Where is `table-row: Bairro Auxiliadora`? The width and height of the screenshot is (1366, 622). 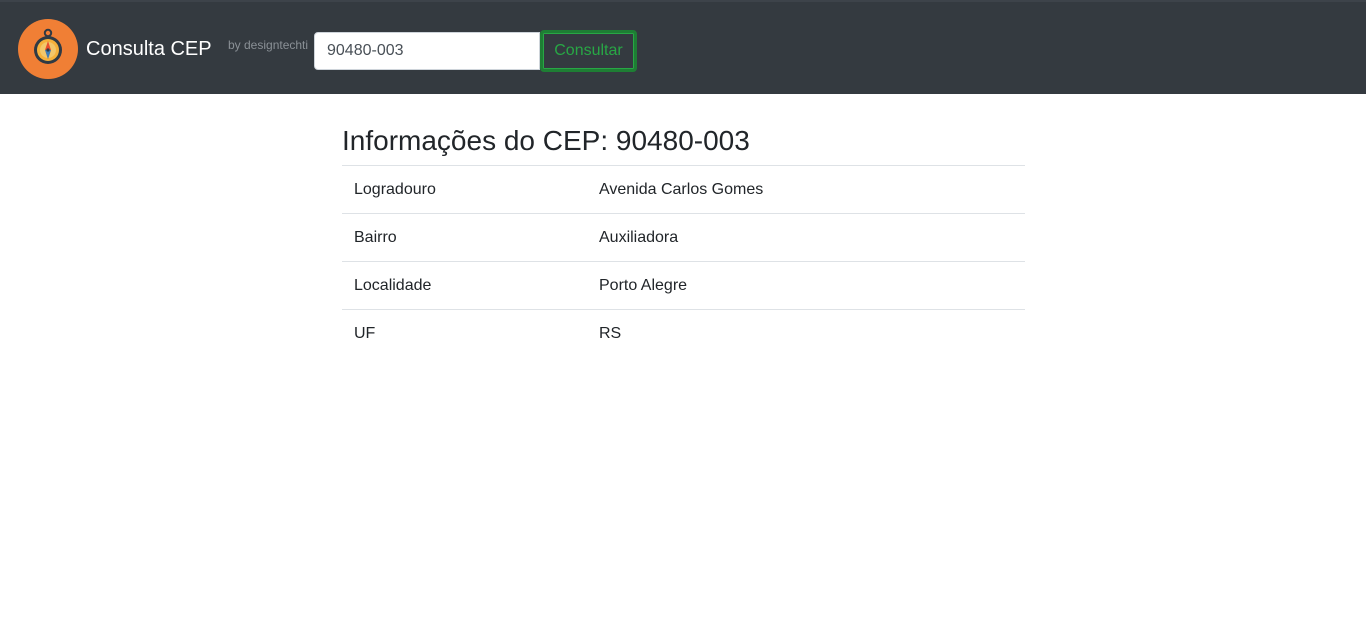 table-row: Bairro Auxiliadora is located at coordinates (683, 237).